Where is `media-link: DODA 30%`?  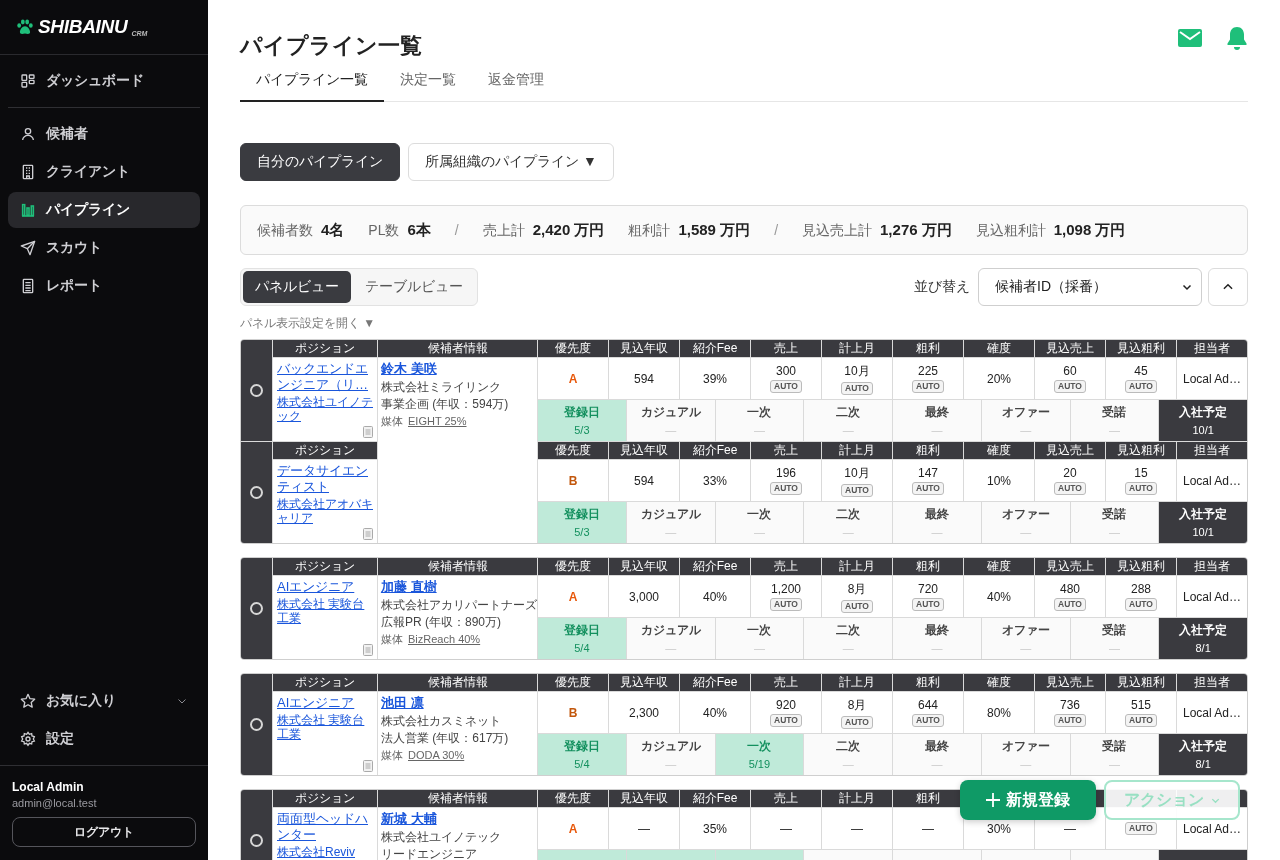
media-link: DODA 30% is located at coordinates (436, 755).